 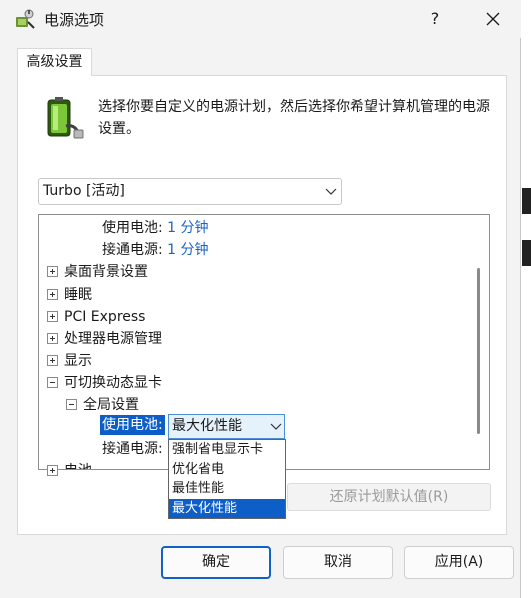 I want to click on apply-button: 应用(A), so click(x=459, y=562).